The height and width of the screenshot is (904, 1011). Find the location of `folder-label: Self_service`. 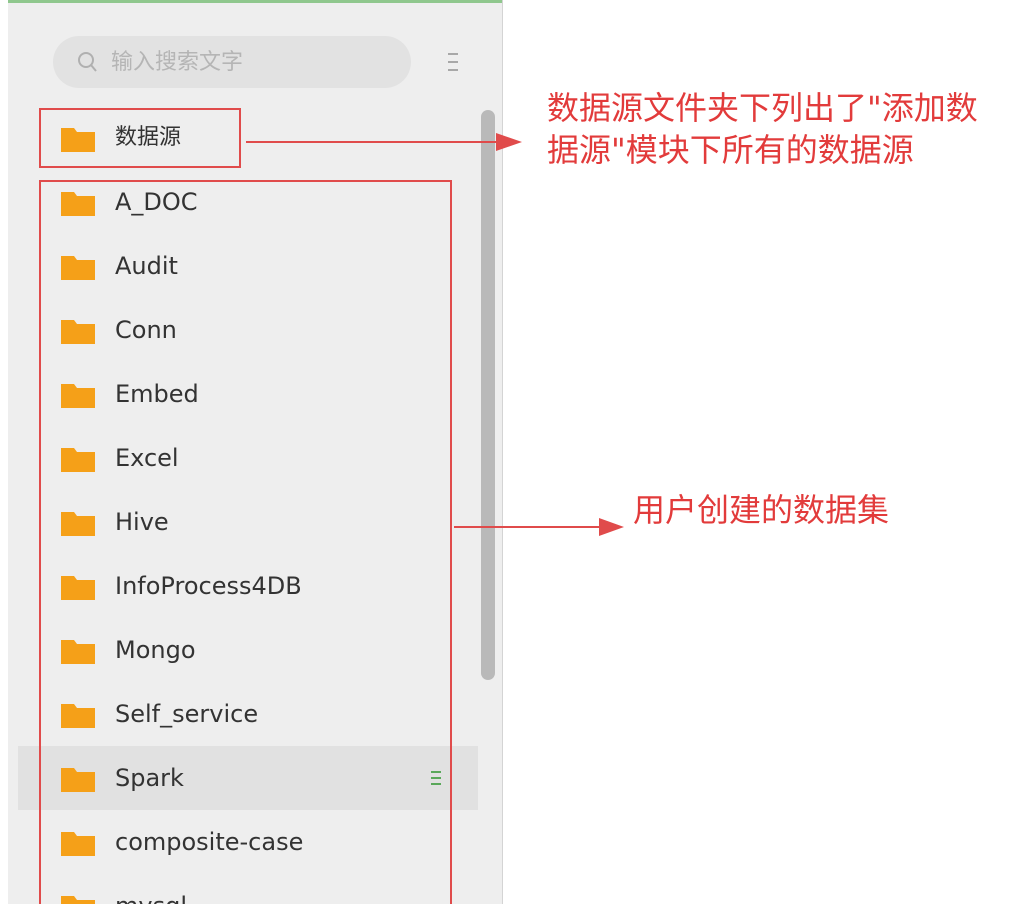

folder-label: Self_service is located at coordinates (187, 714).